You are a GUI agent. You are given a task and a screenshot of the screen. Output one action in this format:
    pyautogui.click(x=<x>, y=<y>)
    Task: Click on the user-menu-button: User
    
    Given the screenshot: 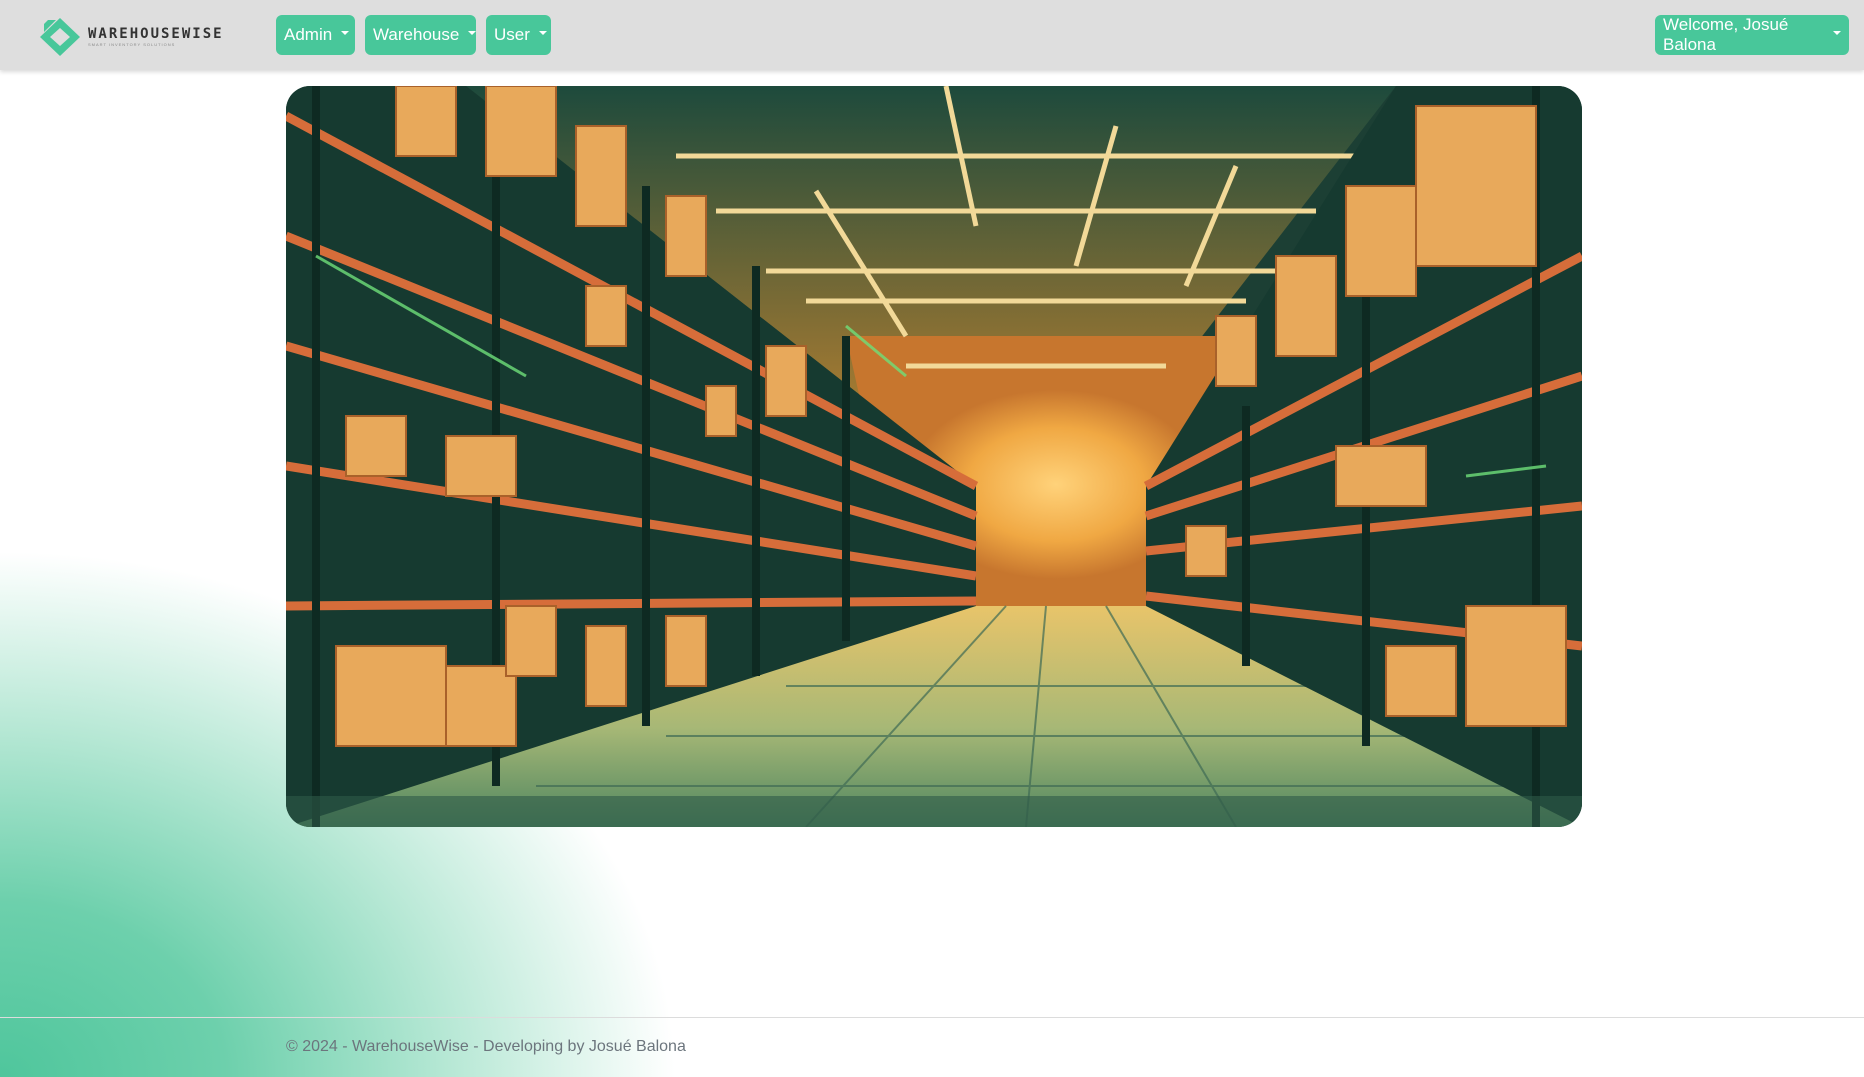 What is the action you would take?
    pyautogui.click(x=518, y=35)
    